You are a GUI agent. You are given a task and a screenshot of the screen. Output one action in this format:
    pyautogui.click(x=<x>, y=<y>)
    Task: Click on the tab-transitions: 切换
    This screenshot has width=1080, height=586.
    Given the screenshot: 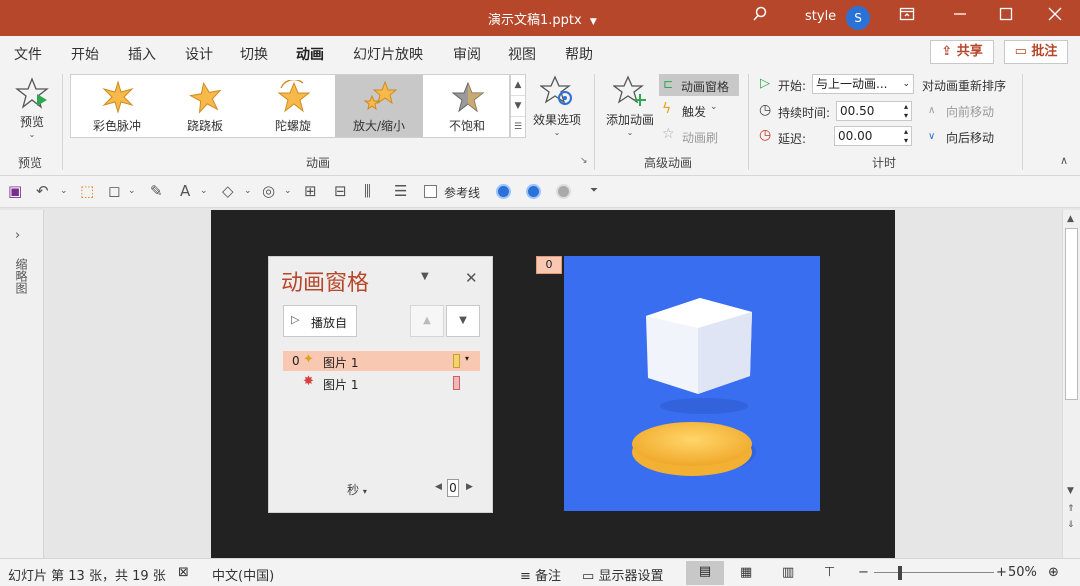 What is the action you would take?
    pyautogui.click(x=254, y=54)
    